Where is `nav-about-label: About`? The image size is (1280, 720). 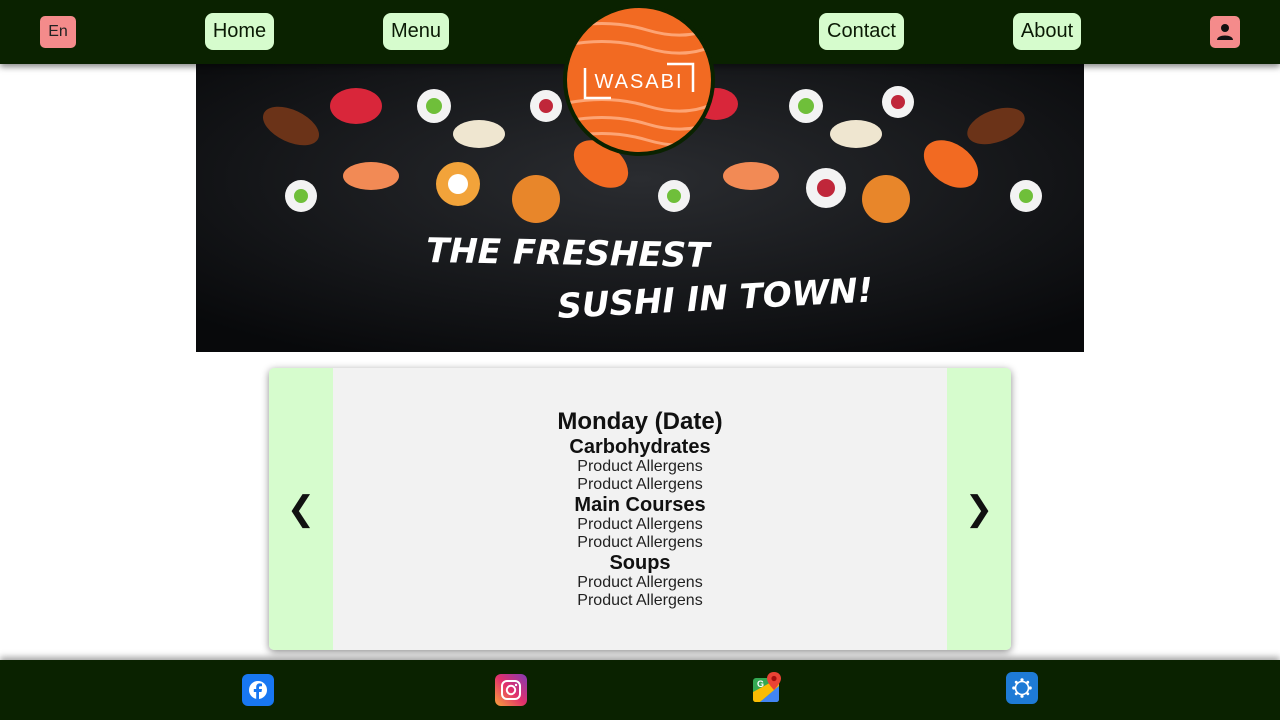 nav-about-label: About is located at coordinates (1047, 31).